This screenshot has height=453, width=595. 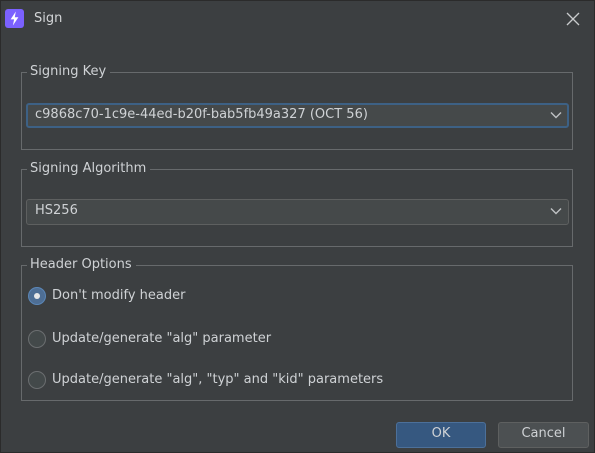 What do you see at coordinates (543, 435) in the screenshot?
I see `cancel-button: Cancel` at bounding box center [543, 435].